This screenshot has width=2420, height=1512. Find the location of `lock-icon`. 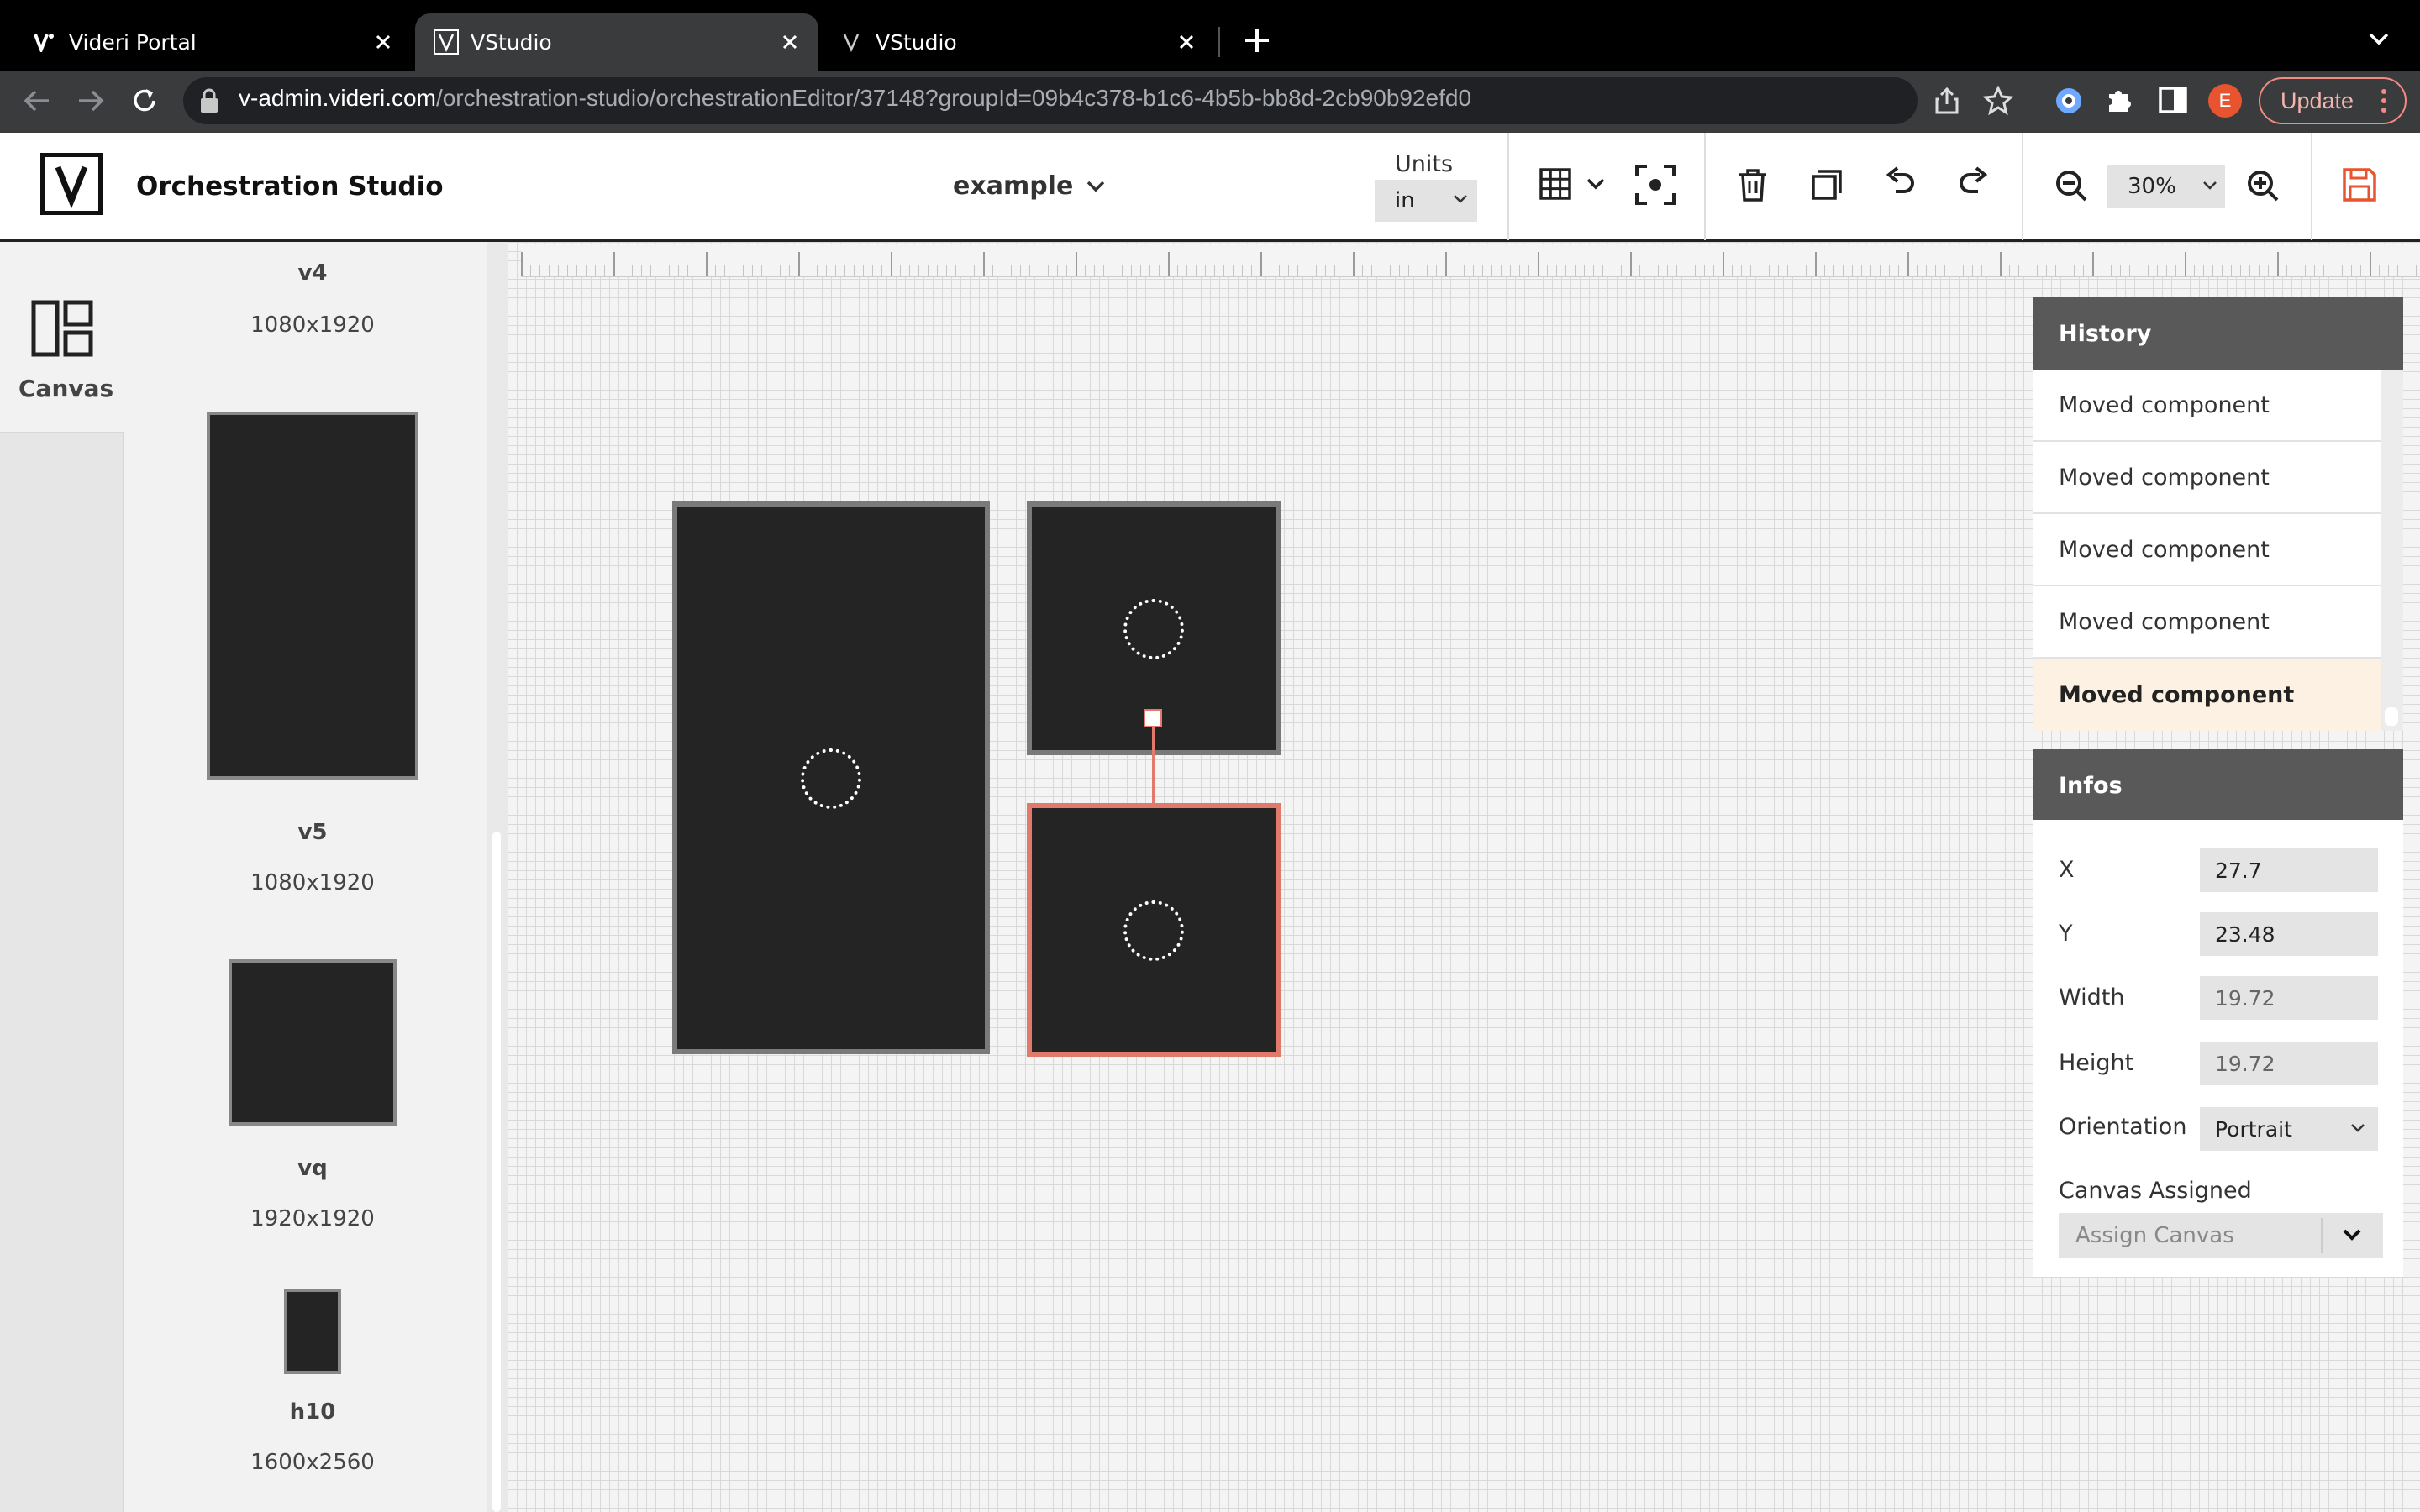

lock-icon is located at coordinates (209, 100).